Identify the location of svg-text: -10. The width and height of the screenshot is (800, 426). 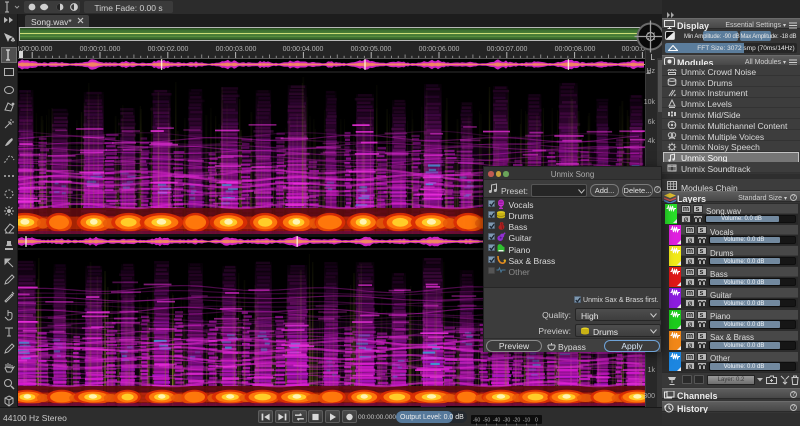
(526, 420).